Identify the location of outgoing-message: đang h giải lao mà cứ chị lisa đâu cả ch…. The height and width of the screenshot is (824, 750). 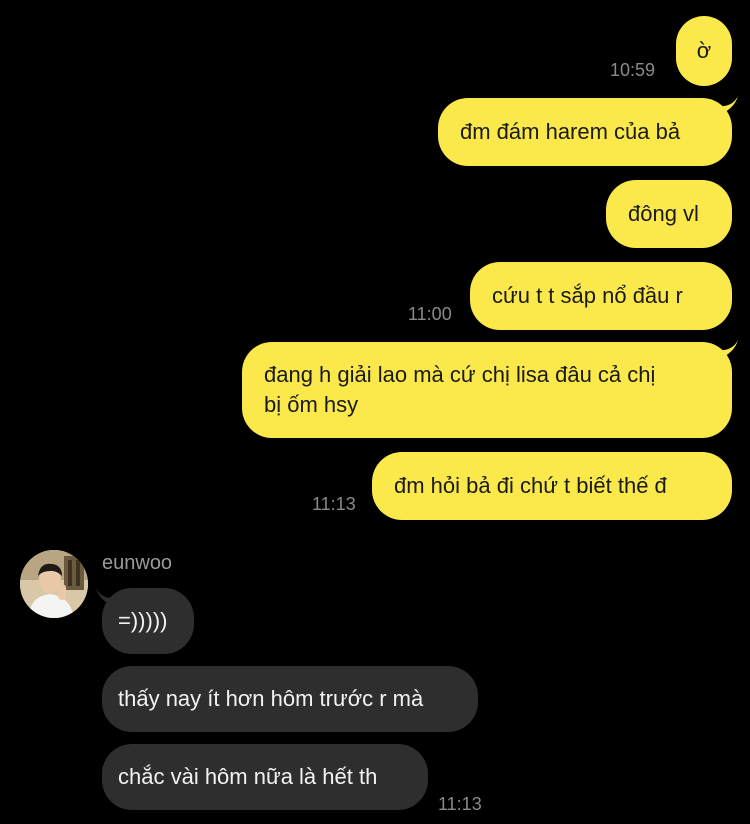
(487, 390).